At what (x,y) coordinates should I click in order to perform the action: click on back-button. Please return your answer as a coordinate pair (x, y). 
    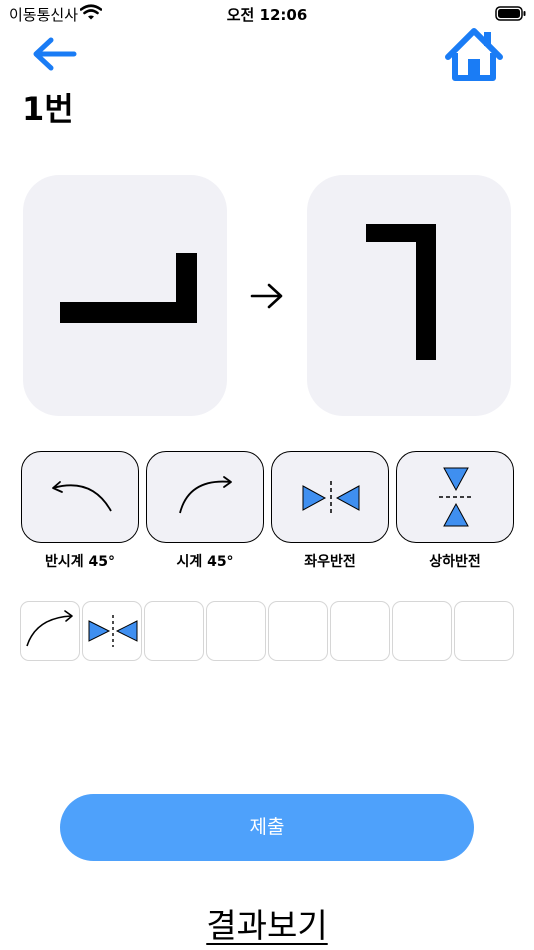
    Looking at the image, I should click on (54, 54).